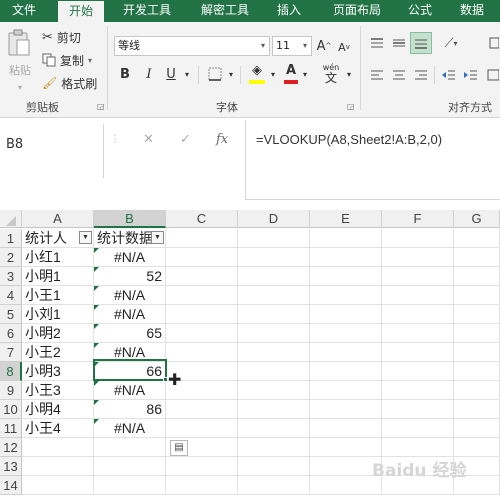 The image size is (500, 500). I want to click on cell-d13, so click(274, 466).